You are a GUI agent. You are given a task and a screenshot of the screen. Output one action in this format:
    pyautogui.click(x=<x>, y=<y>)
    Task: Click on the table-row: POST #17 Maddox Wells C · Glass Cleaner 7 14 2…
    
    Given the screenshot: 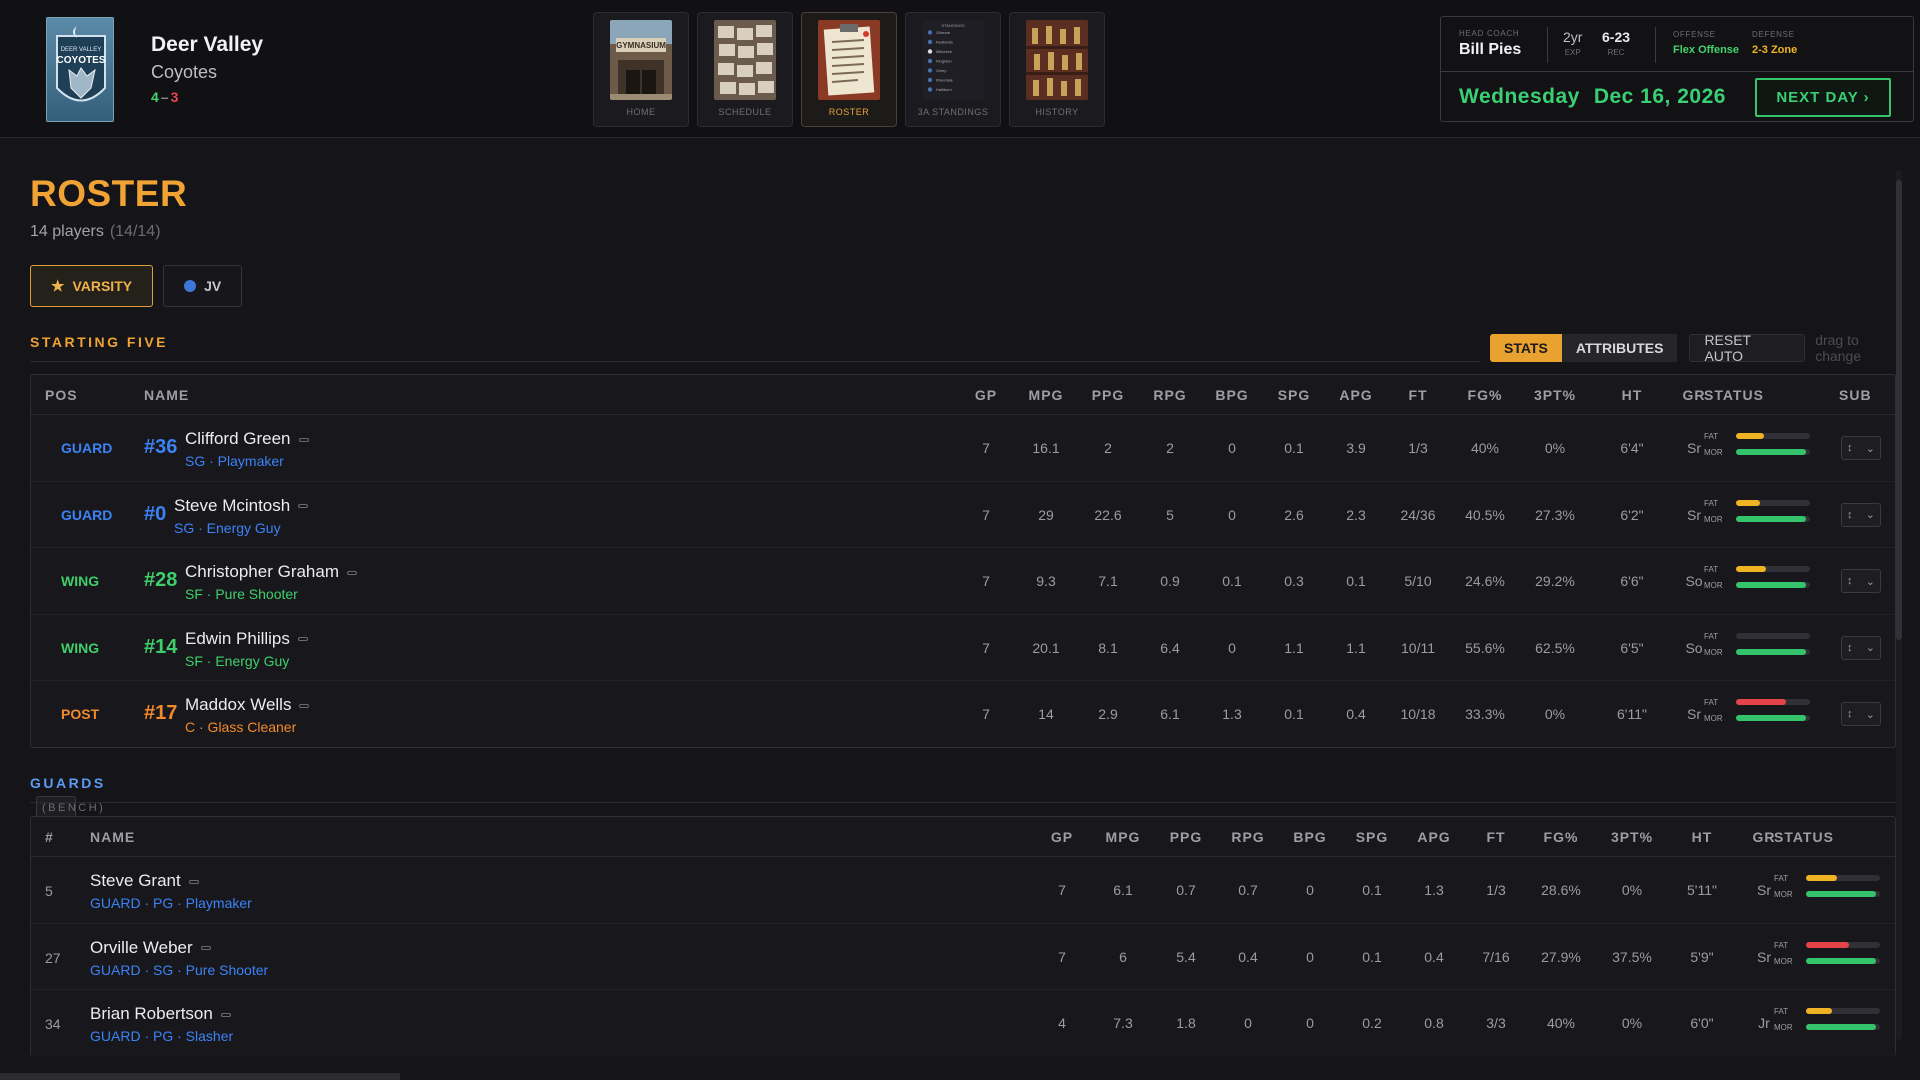 What is the action you would take?
    pyautogui.click(x=963, y=714)
    